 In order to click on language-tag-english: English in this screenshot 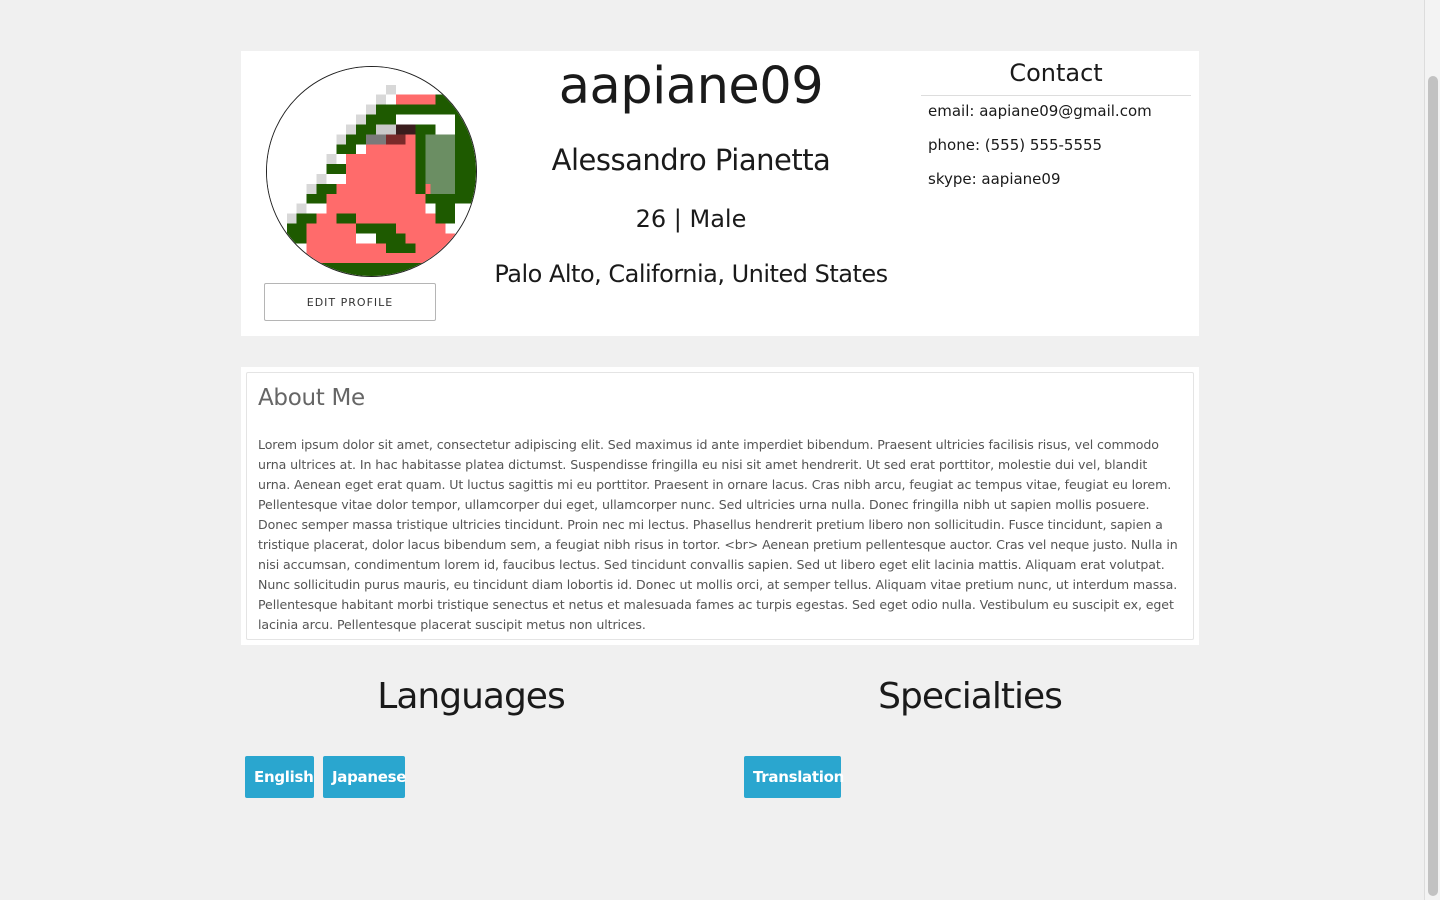, I will do `click(279, 777)`.